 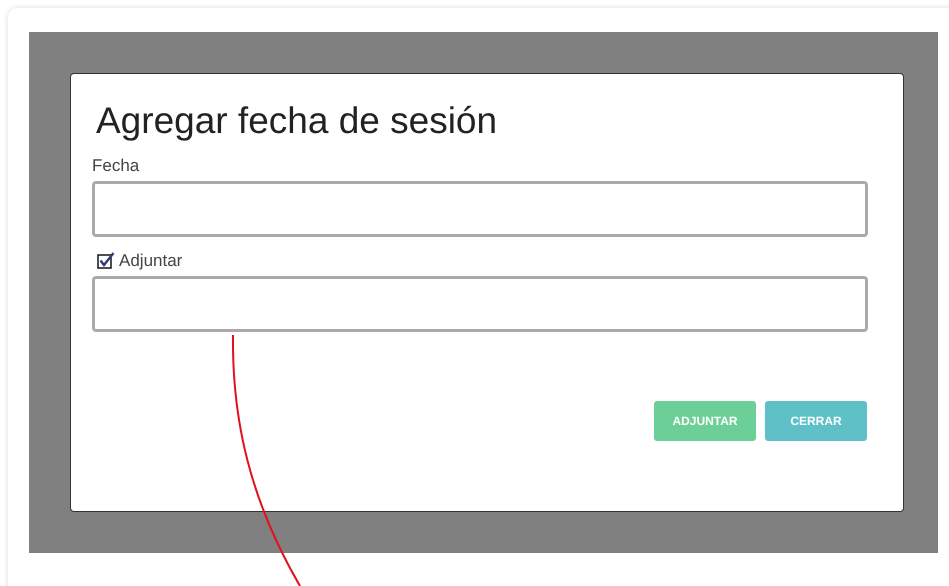 I want to click on checkbox-label: Adjuntar, so click(x=150, y=261).